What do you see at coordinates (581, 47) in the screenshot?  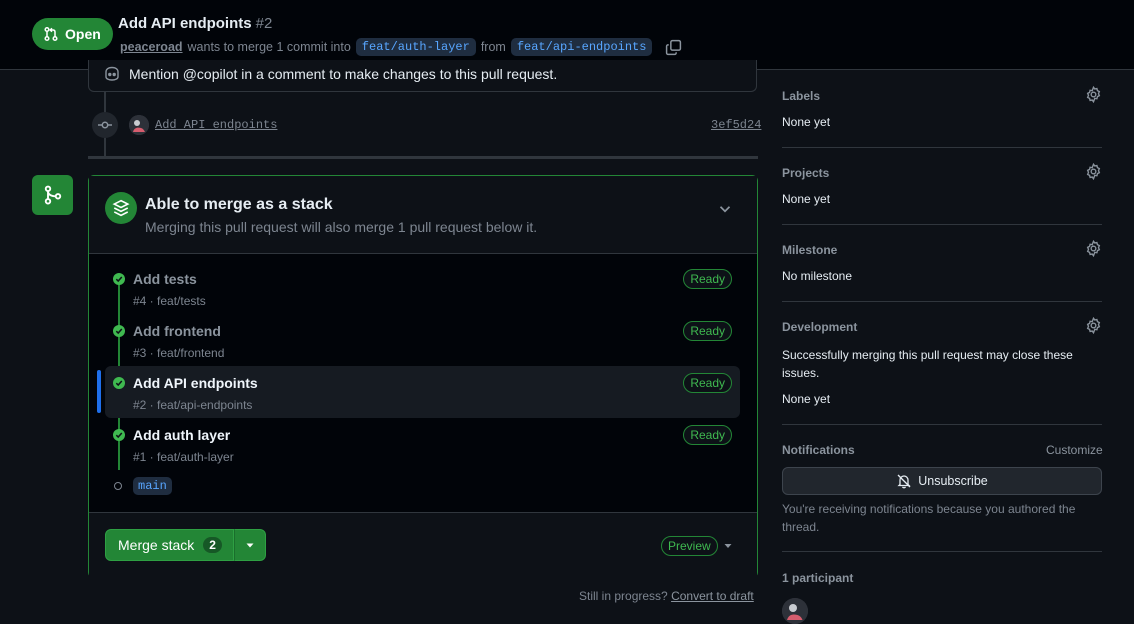 I see `head-branch: feat/api-endpoints` at bounding box center [581, 47].